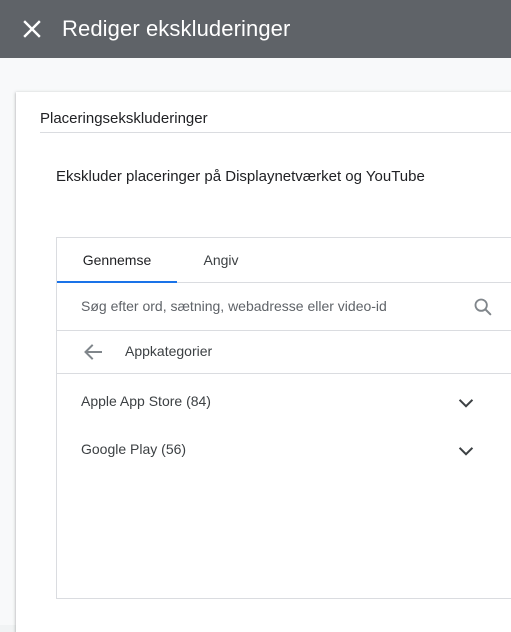 This screenshot has width=511, height=632. I want to click on breadcrumb: Appkategorier, so click(284, 352).